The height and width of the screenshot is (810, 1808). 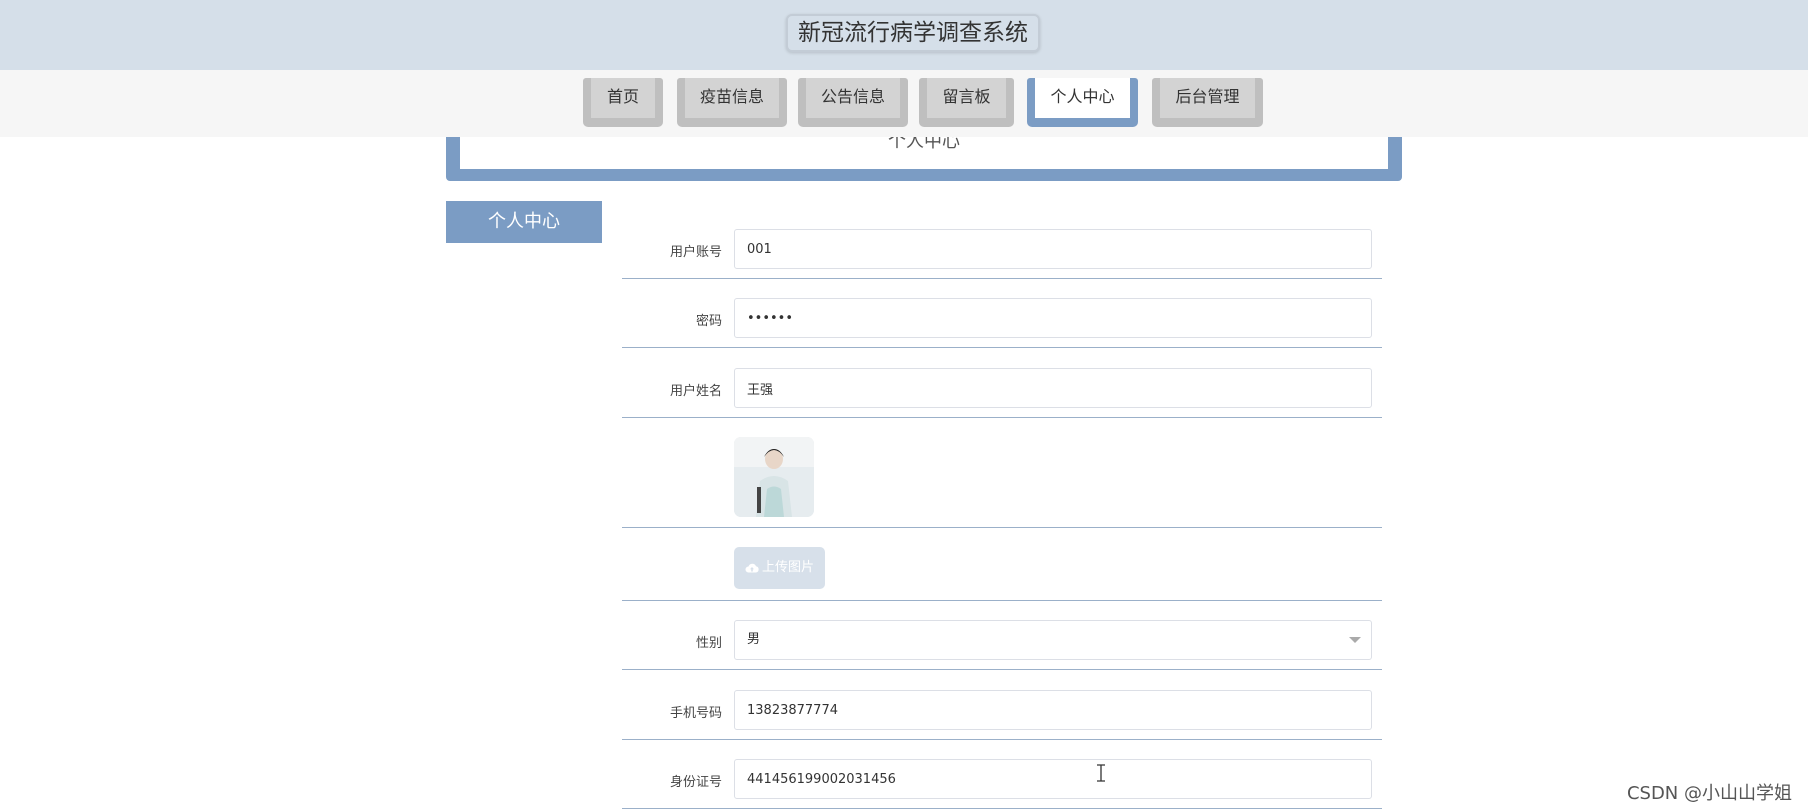 I want to click on idcard-input, so click(x=1053, y=779).